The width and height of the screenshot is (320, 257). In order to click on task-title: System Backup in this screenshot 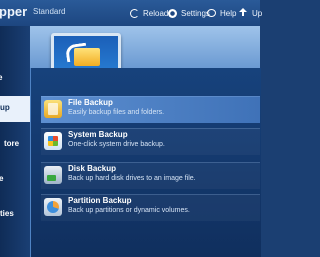, I will do `click(98, 134)`.